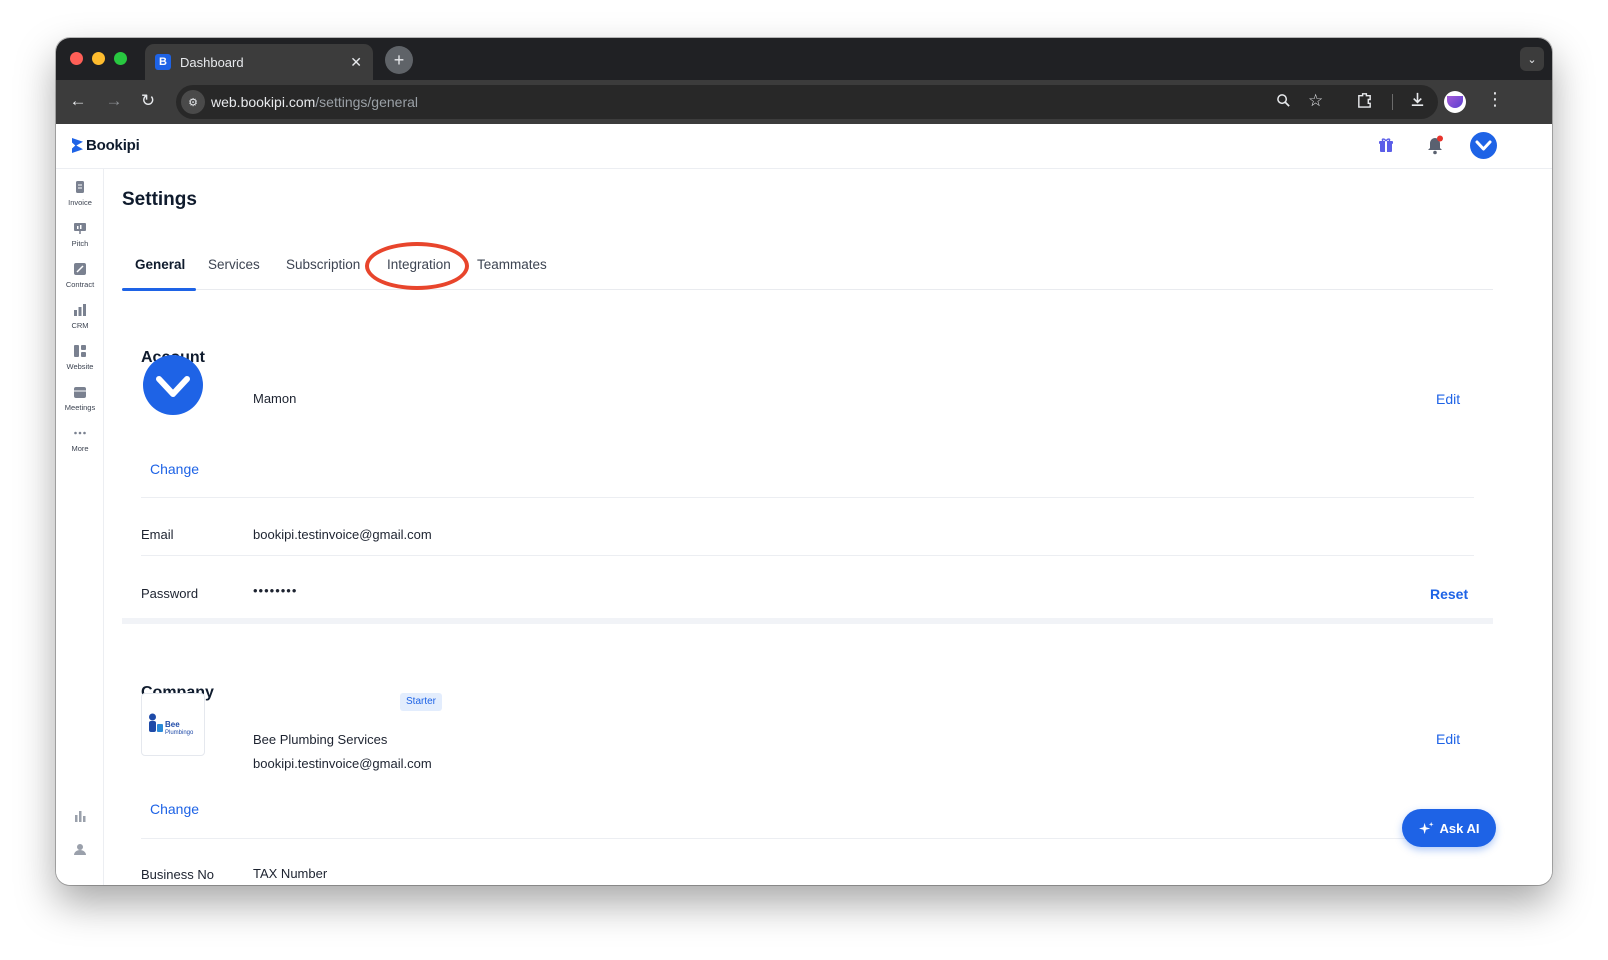  I want to click on sidebar-label-contract: Contract, so click(80, 284).